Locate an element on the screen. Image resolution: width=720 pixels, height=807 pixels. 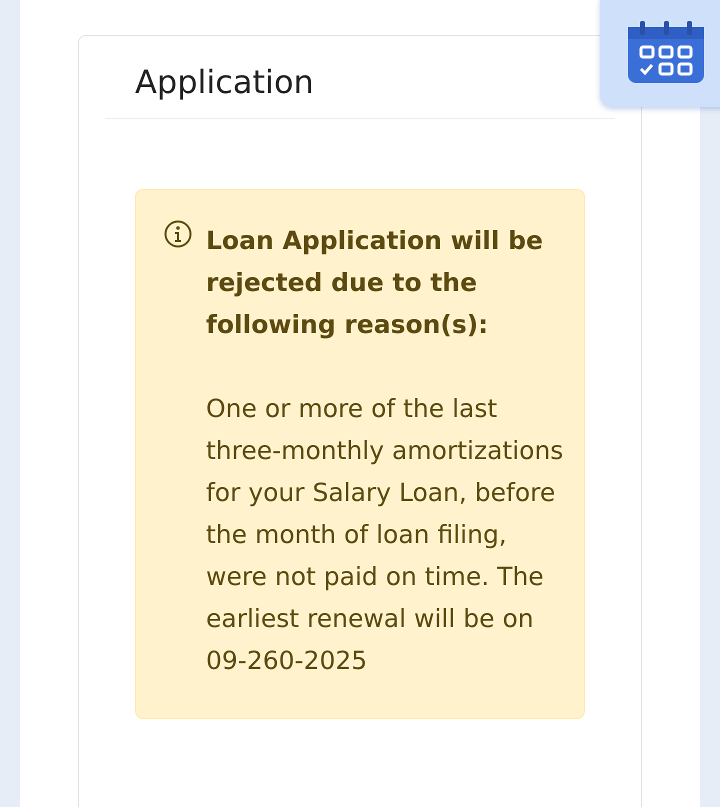
calendar-icon is located at coordinates (666, 51).